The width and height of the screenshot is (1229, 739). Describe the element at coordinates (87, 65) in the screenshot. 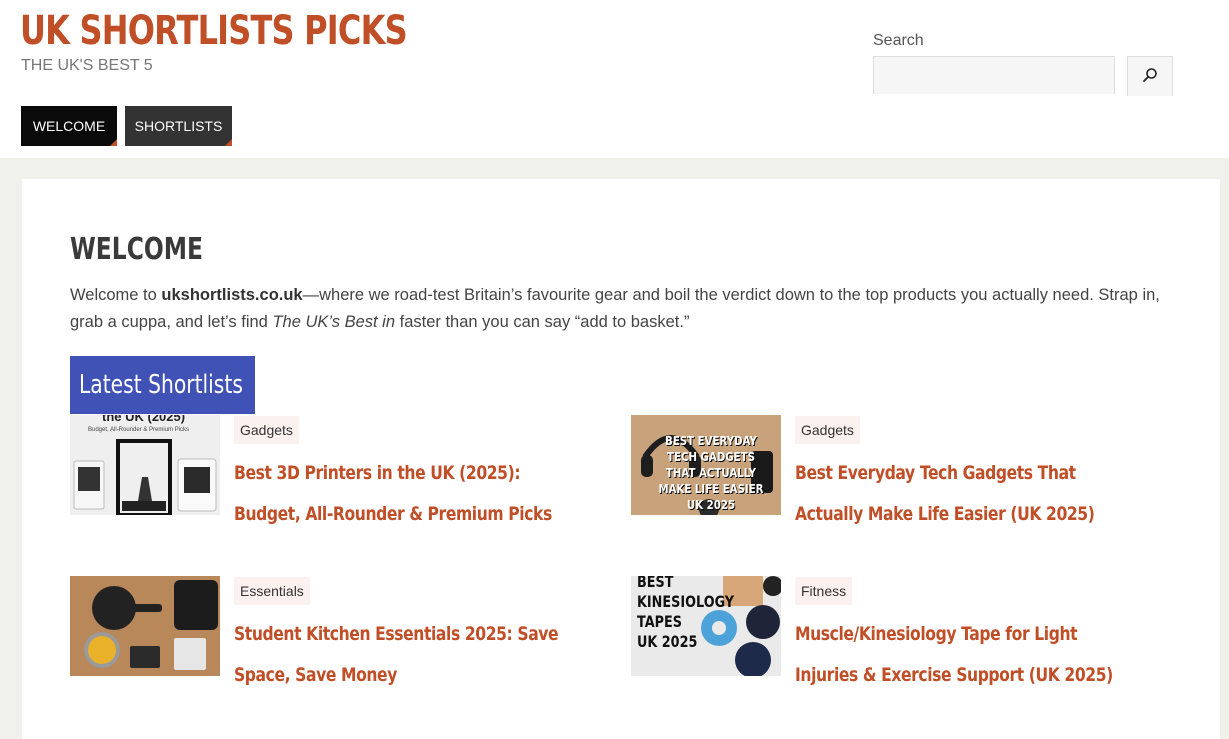

I see `site-tagline: THE UK'S BEST 5` at that location.